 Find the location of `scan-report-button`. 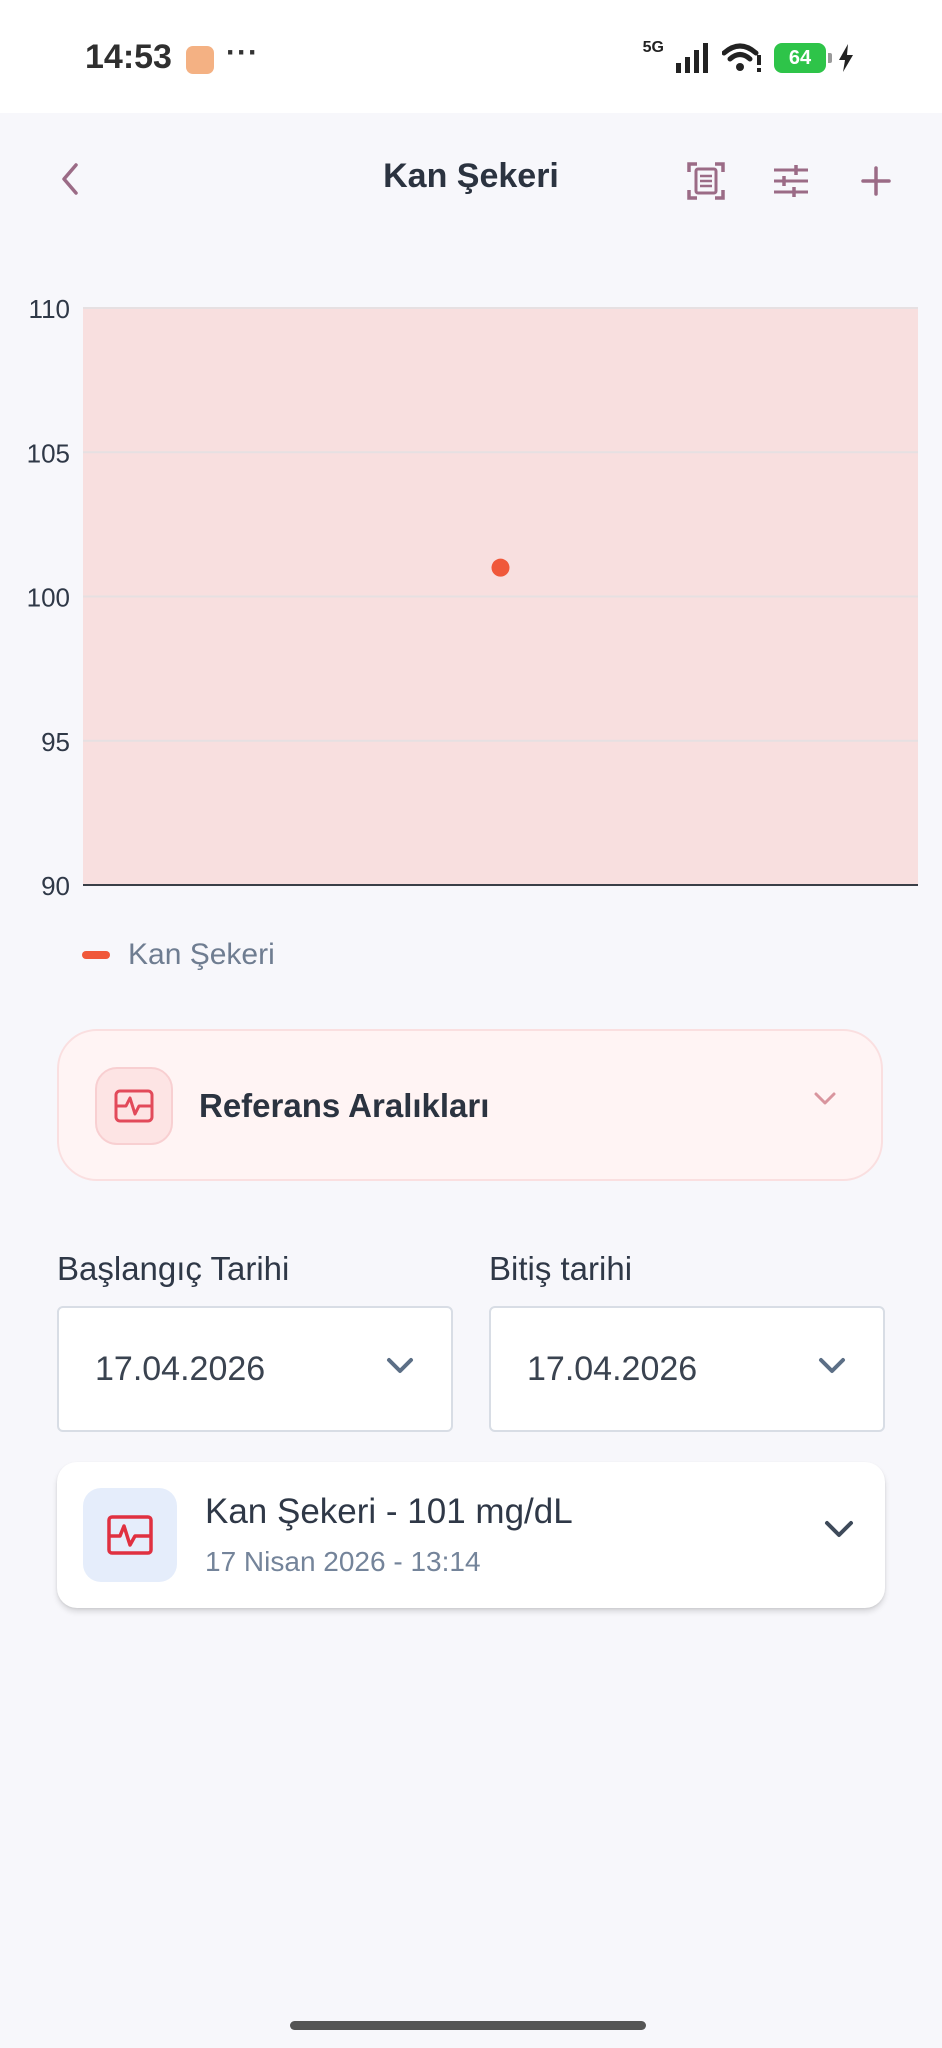

scan-report-button is located at coordinates (706, 181).